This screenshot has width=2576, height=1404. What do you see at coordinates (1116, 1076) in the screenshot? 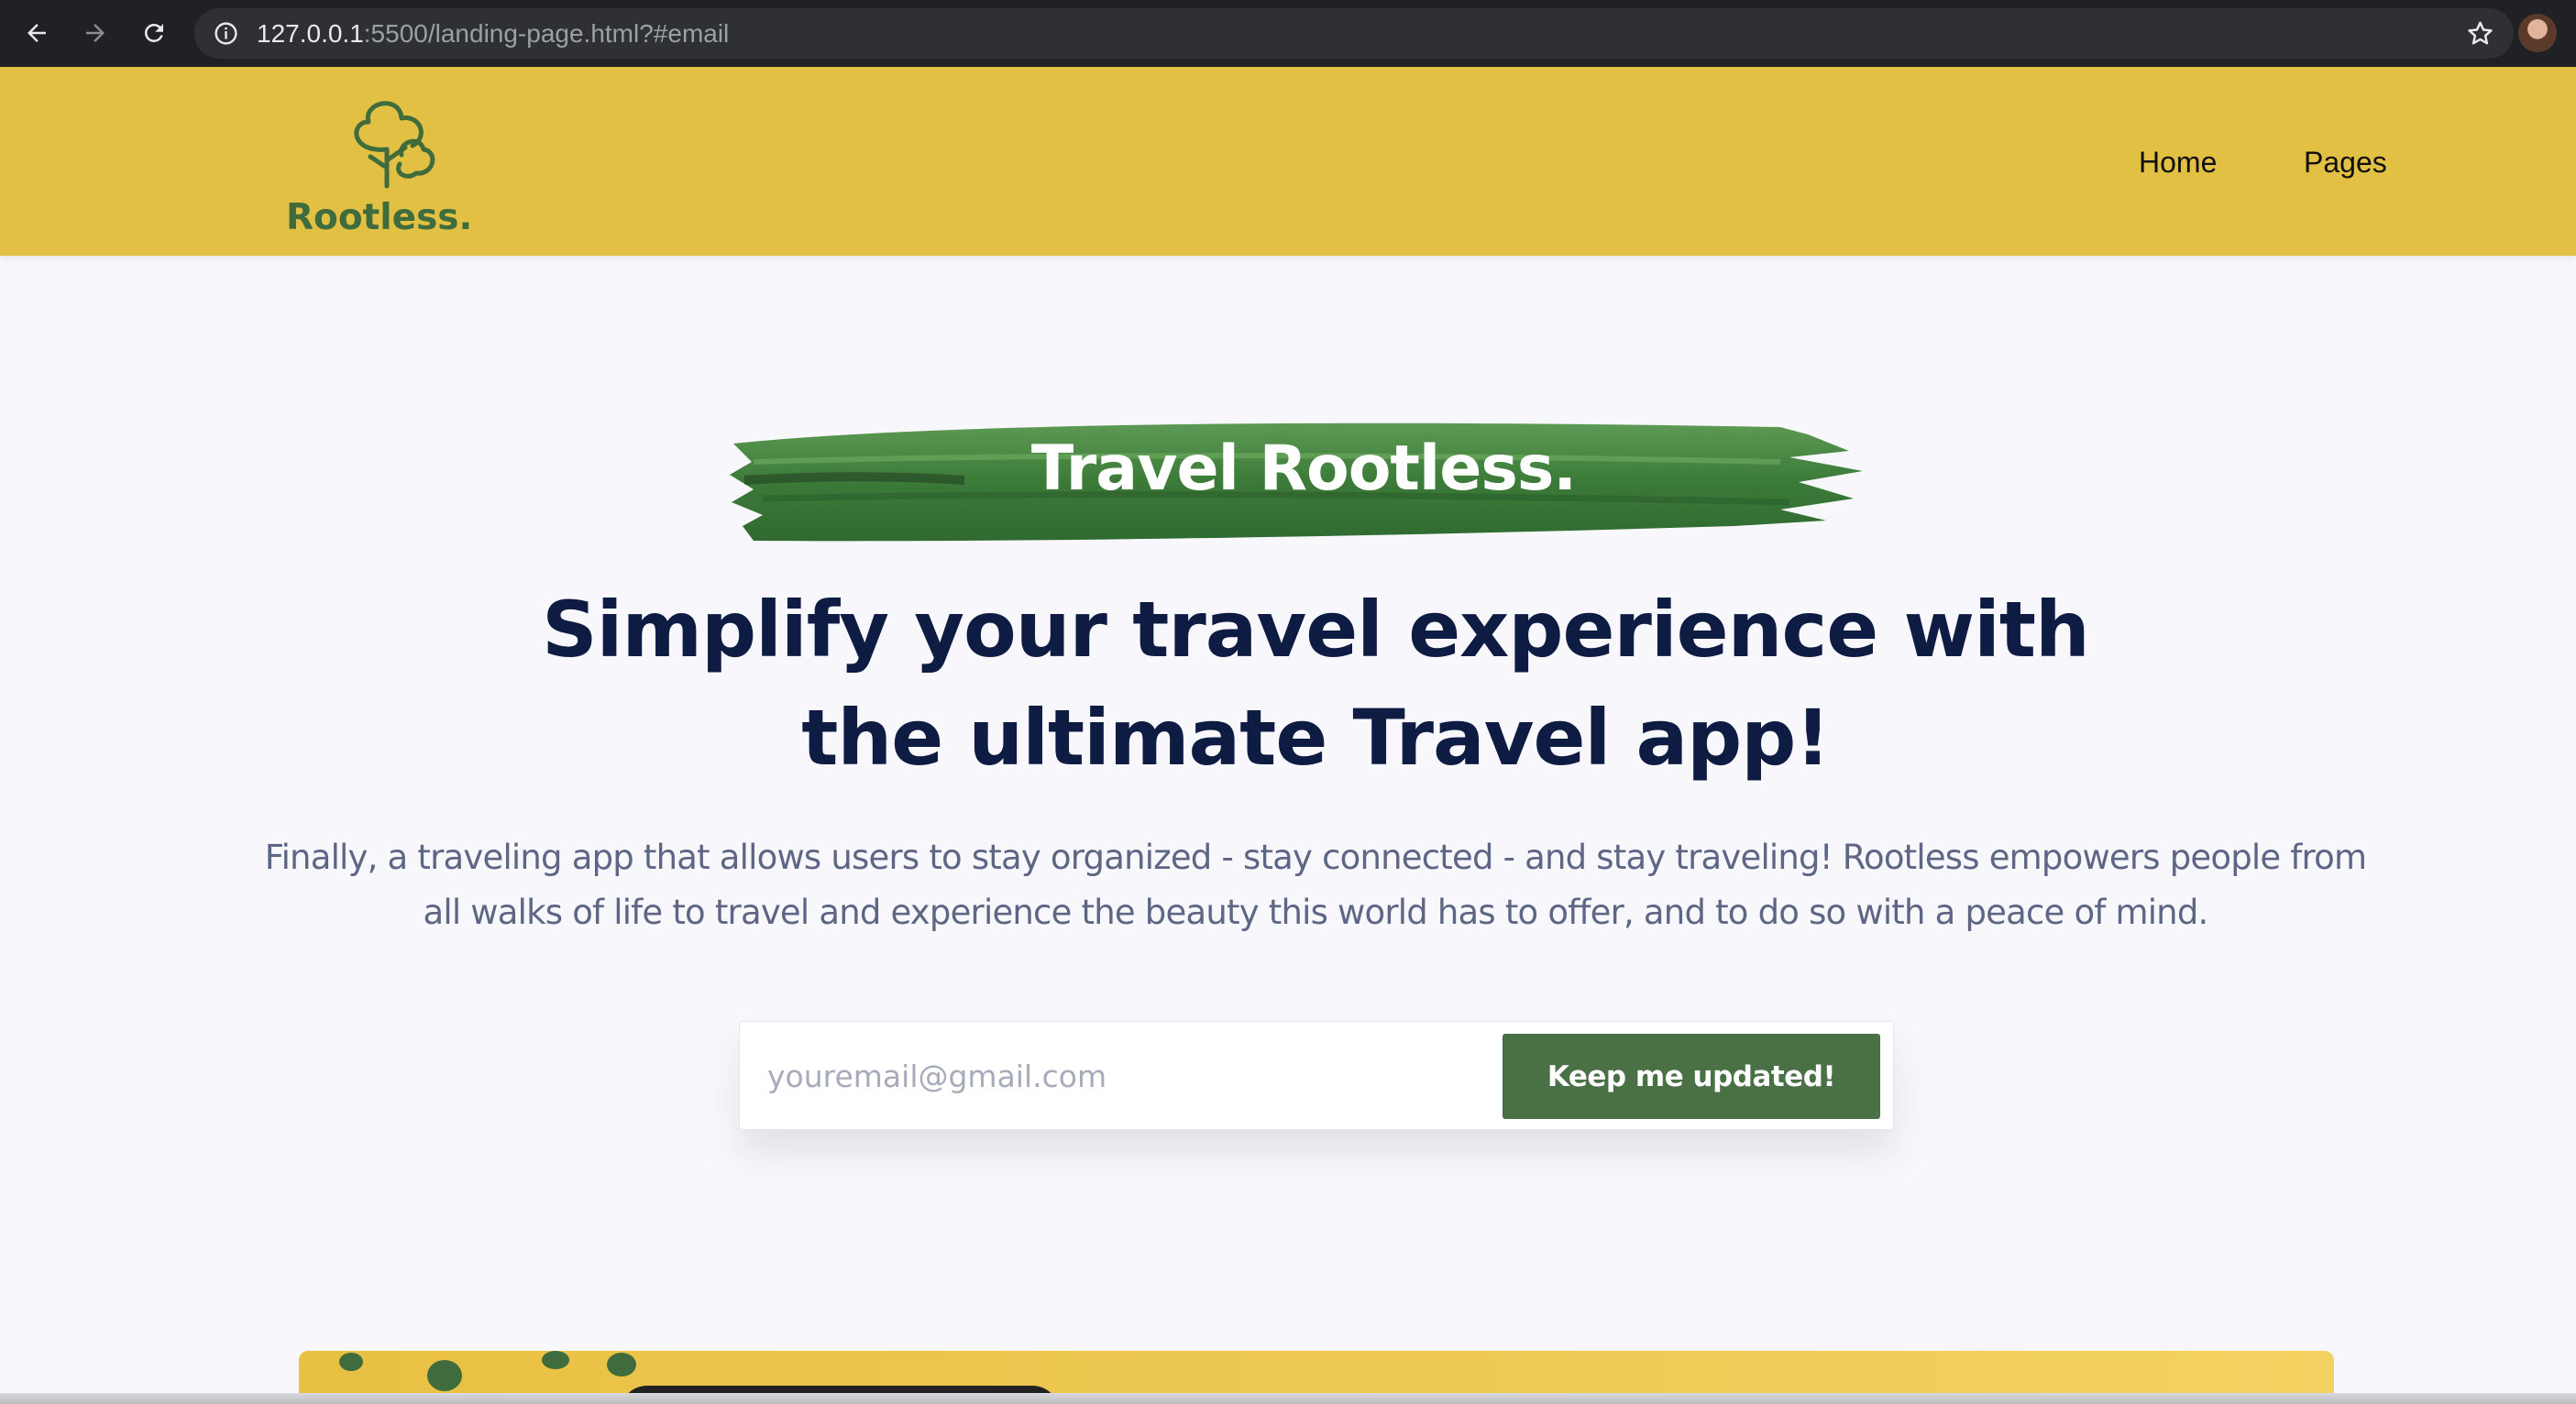
I see `email-field` at bounding box center [1116, 1076].